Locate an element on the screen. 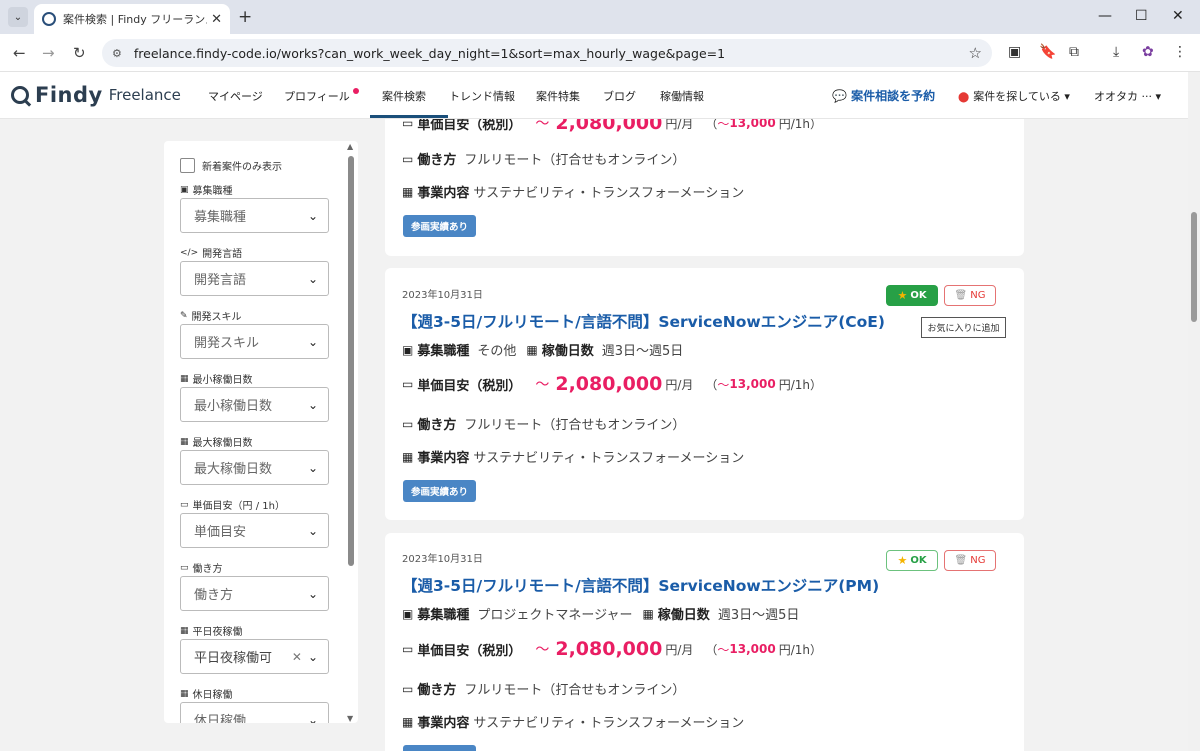  select-value: 単価目安 is located at coordinates (220, 532).